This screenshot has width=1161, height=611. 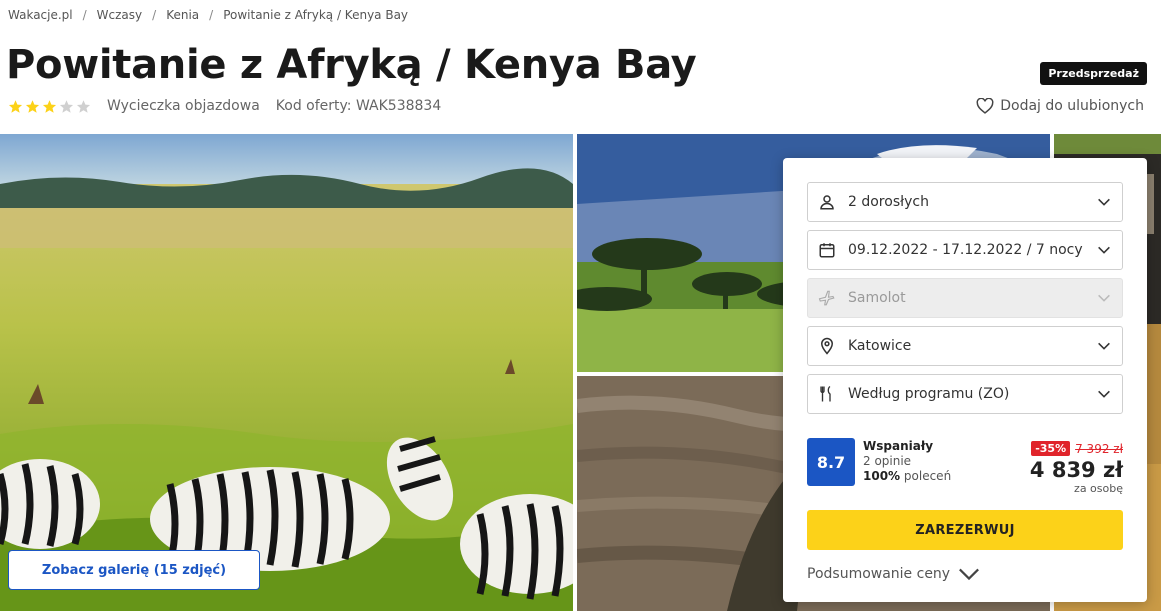 What do you see at coordinates (1072, 106) in the screenshot?
I see `add-favorite-label: Dodaj do ulubionych` at bounding box center [1072, 106].